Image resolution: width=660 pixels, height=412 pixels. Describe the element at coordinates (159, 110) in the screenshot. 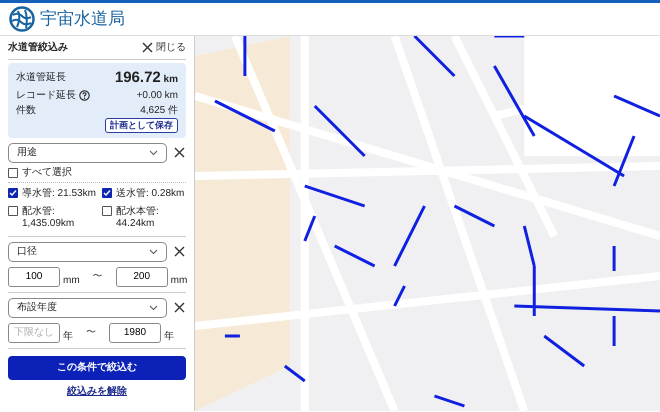

I see `summary-value: 4,625 件` at that location.